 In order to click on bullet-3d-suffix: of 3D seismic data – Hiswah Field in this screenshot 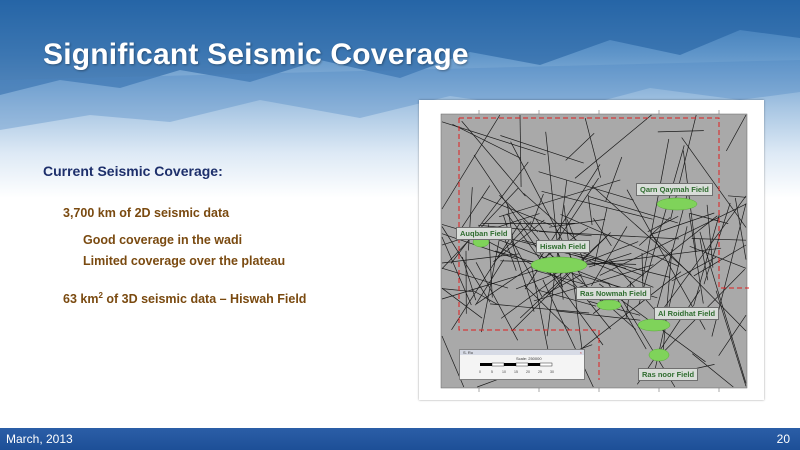, I will do `click(204, 299)`.